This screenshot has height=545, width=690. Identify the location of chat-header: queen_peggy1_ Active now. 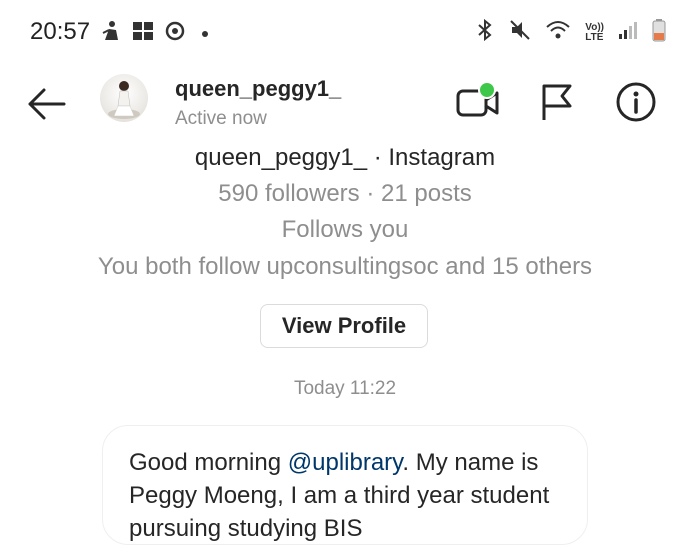
(345, 104).